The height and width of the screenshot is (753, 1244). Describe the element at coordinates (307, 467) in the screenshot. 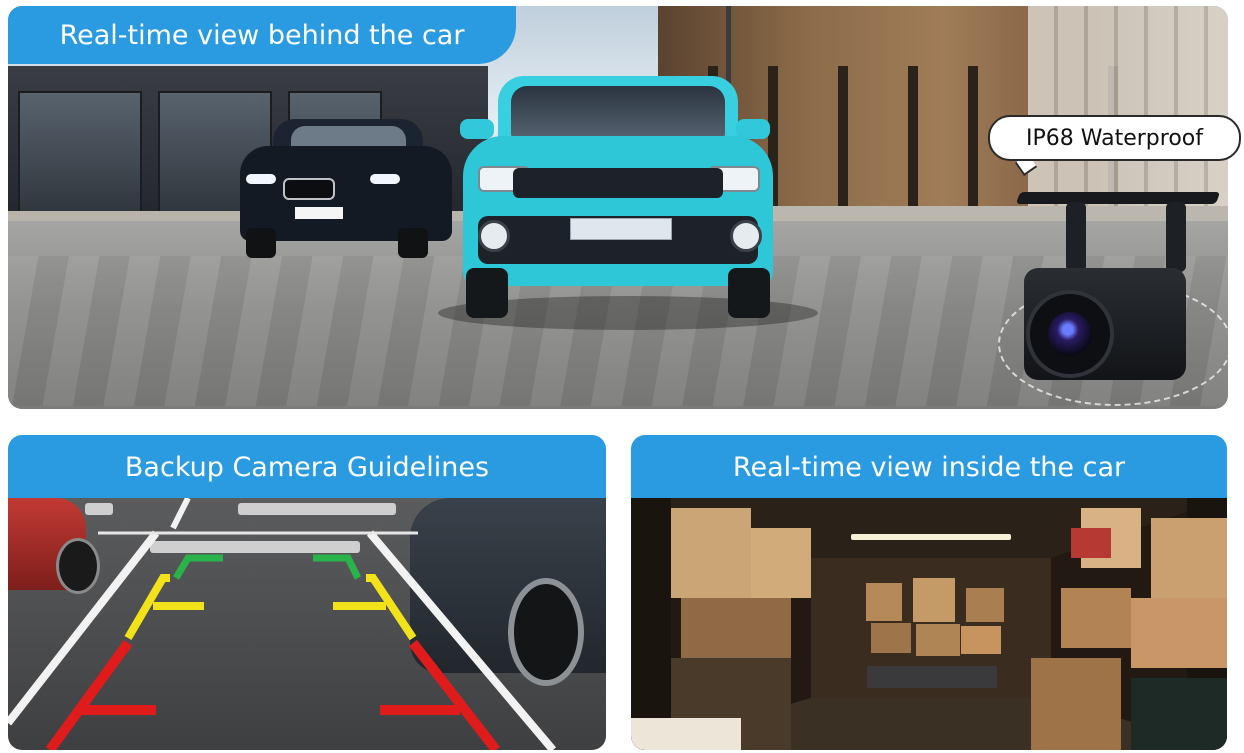

I see `guidelines-label: Backup Camera Guidelines` at that location.